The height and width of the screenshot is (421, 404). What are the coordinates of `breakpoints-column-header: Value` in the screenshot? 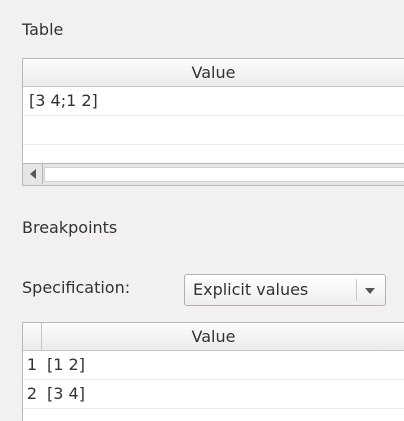 It's located at (213, 337).